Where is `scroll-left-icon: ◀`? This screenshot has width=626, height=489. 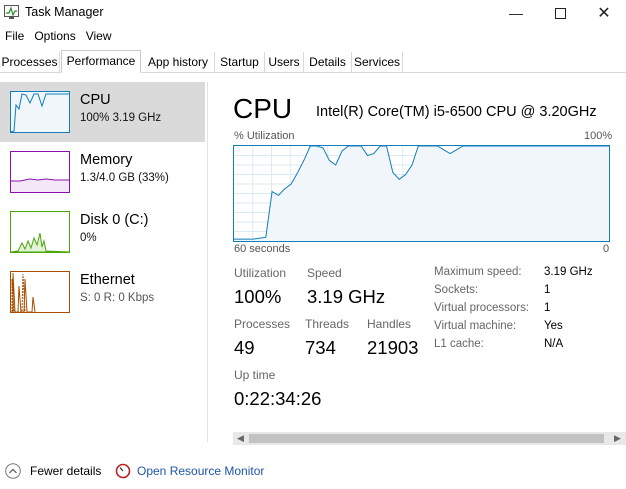
scroll-left-icon: ◀ is located at coordinates (240, 438).